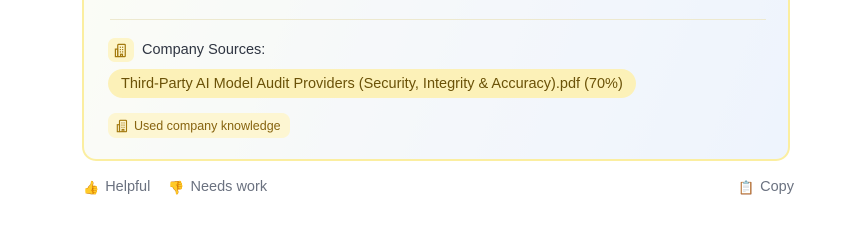 The height and width of the screenshot is (244, 856). What do you see at coordinates (777, 187) in the screenshot?
I see `copy-label: Copy` at bounding box center [777, 187].